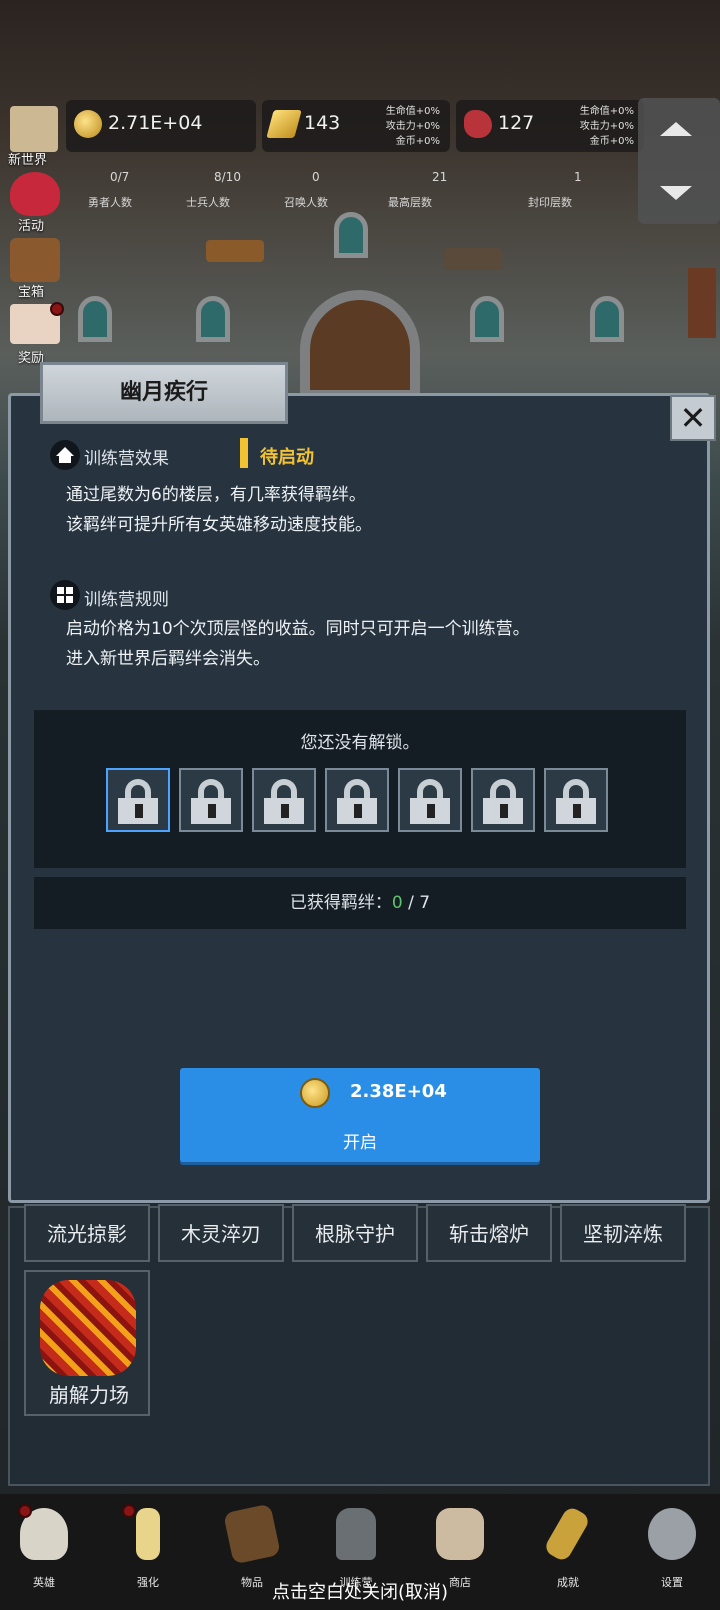 This screenshot has width=720, height=1610. What do you see at coordinates (360, 1591) in the screenshot?
I see `close-hint: 点击空白处关闭(取消)` at bounding box center [360, 1591].